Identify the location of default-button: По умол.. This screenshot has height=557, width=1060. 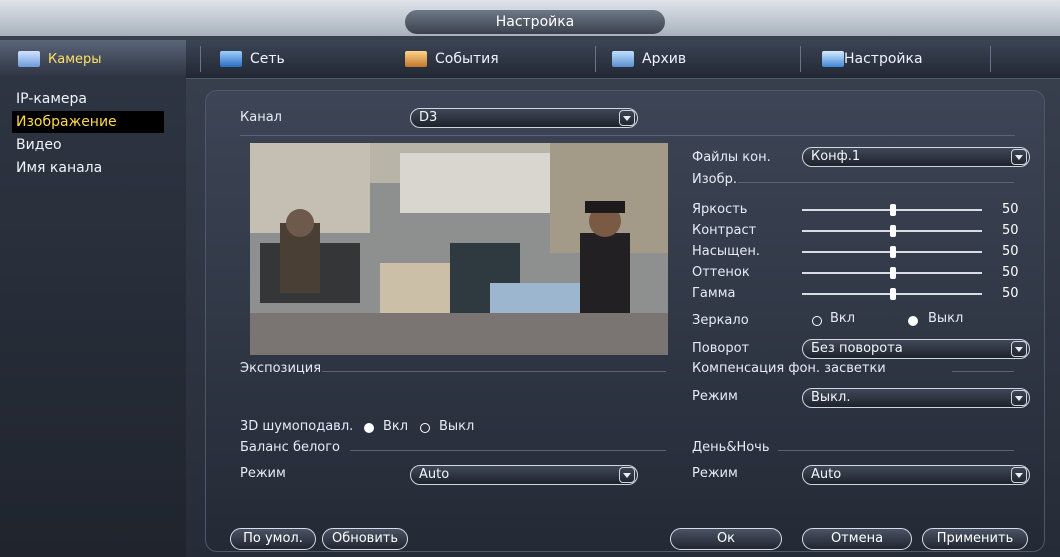
(273, 539).